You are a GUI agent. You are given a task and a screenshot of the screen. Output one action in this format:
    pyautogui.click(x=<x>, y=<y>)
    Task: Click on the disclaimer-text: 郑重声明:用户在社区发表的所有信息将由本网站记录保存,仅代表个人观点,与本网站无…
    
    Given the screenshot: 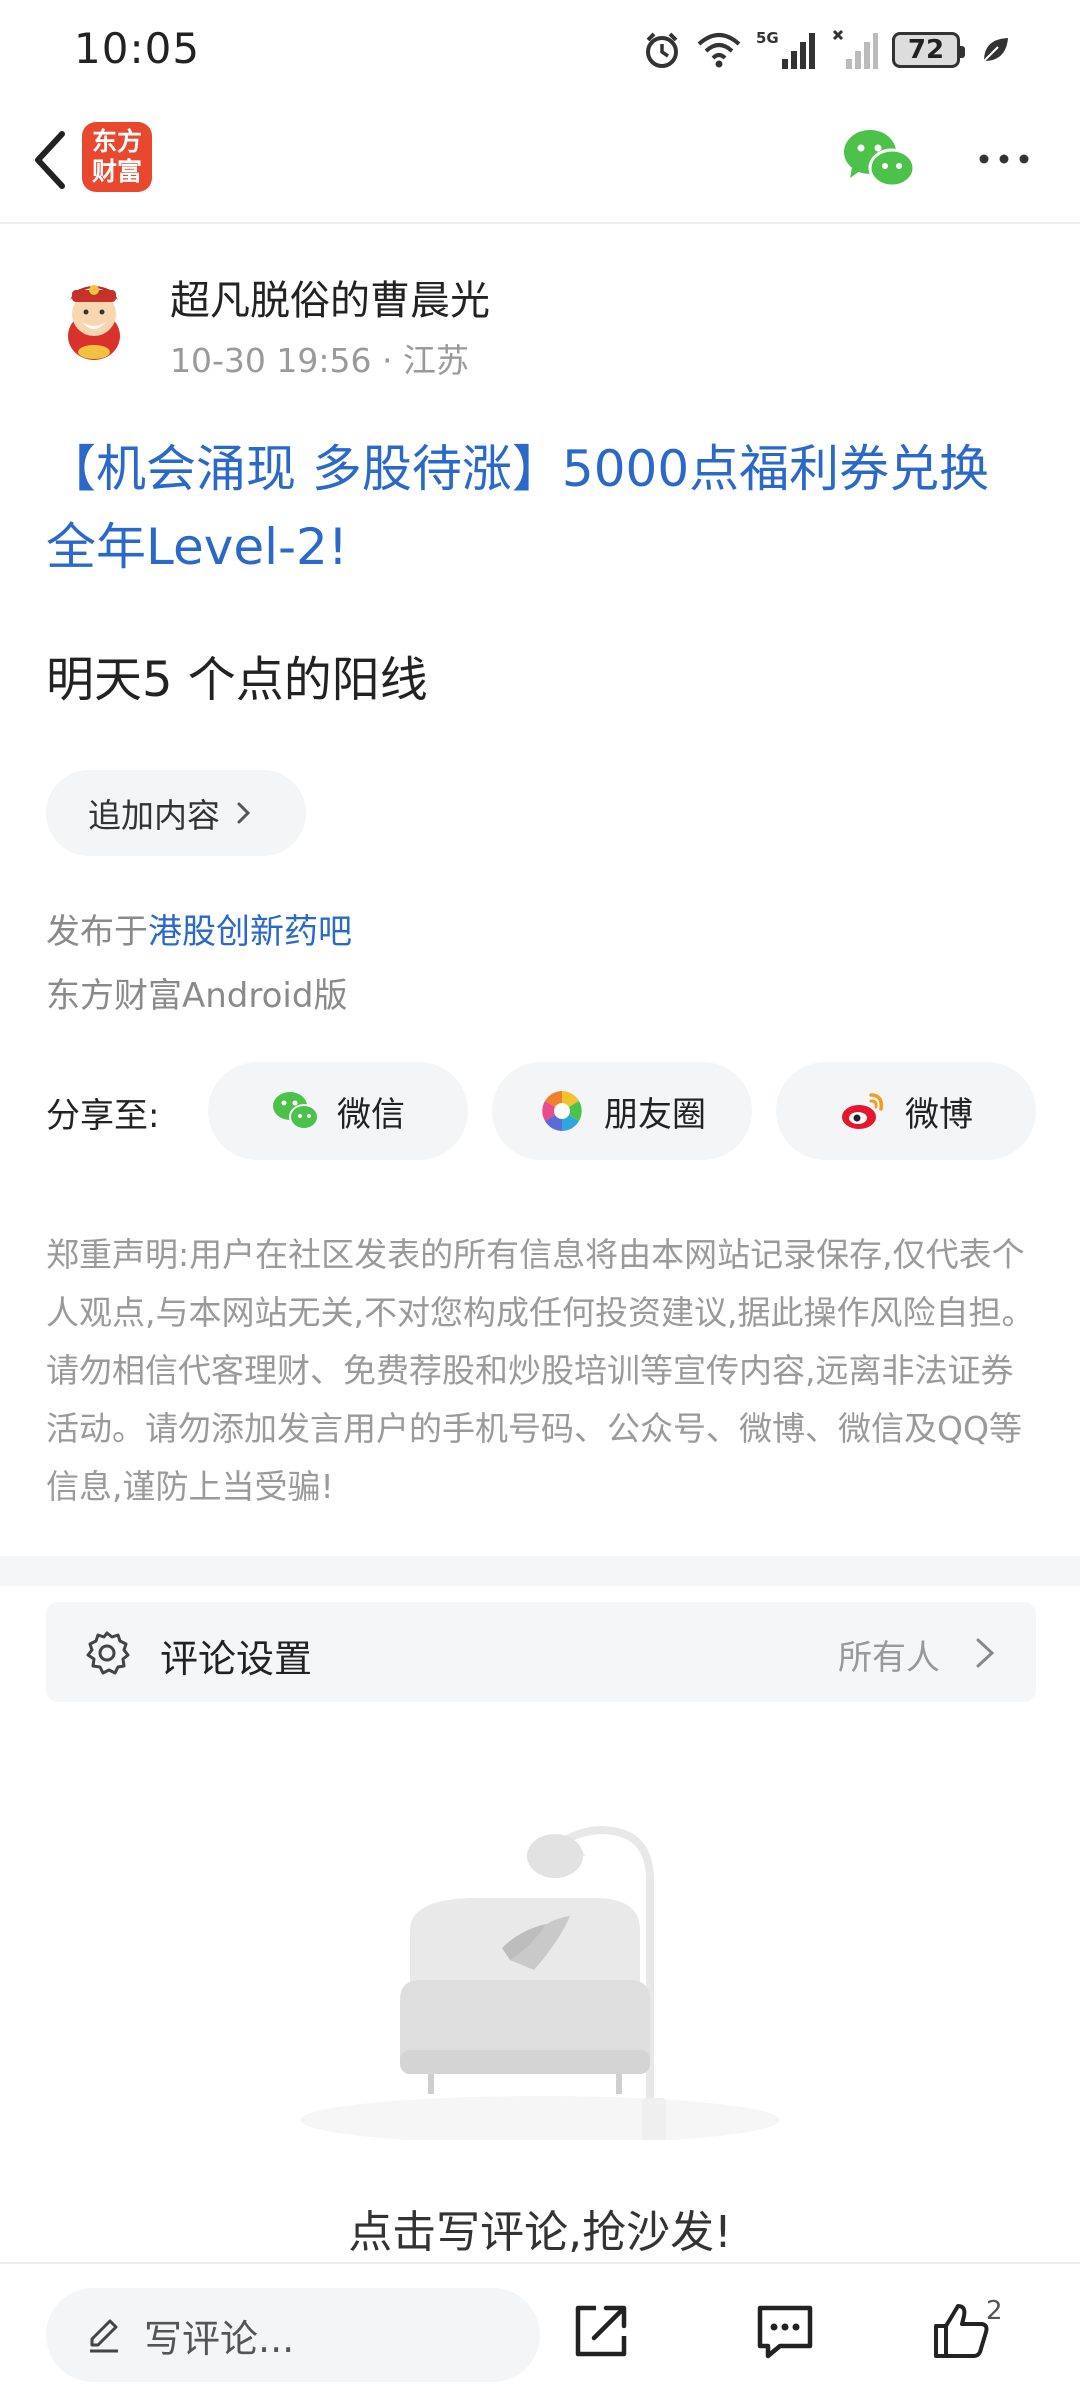 What is the action you would take?
    pyautogui.click(x=540, y=1370)
    